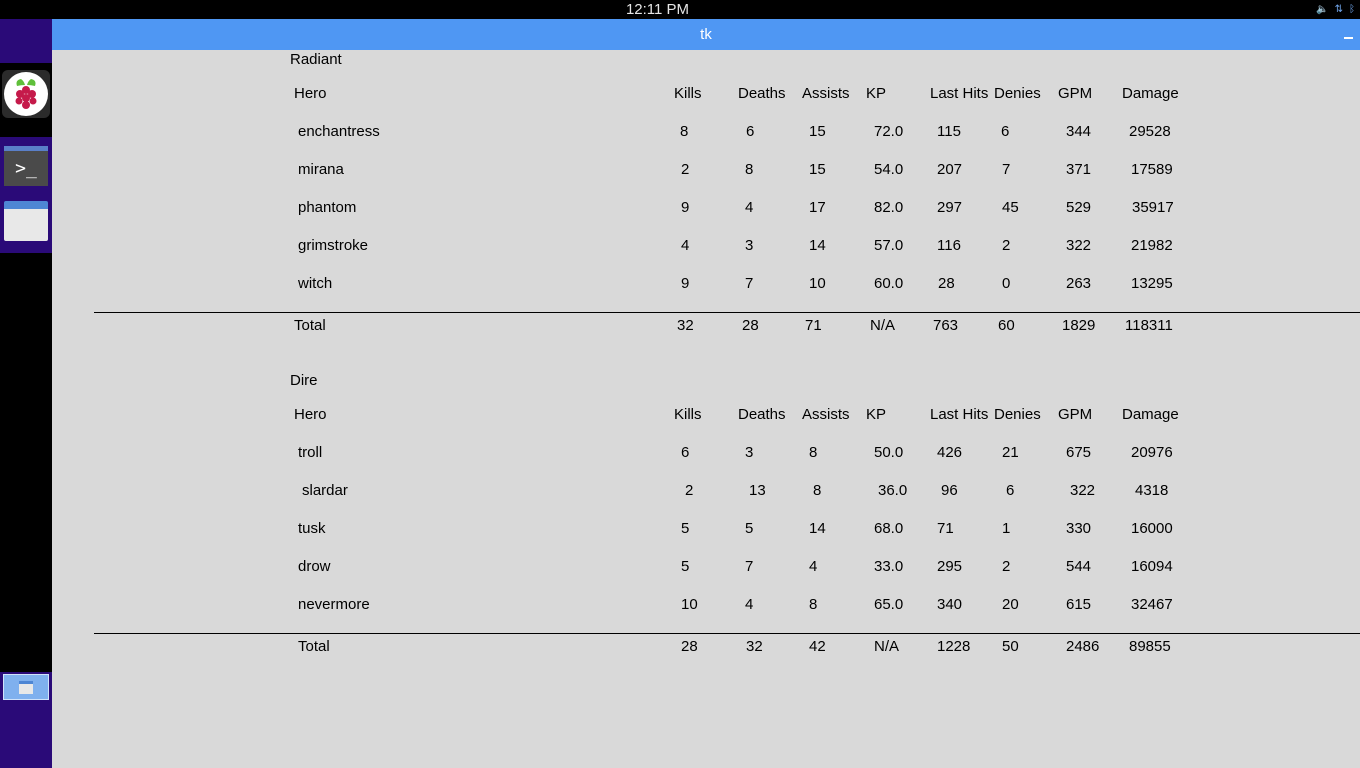  Describe the element at coordinates (680, 9) in the screenshot. I see `top-panel: 12:11 PM 🔈 ⇅ ᛒ` at that location.